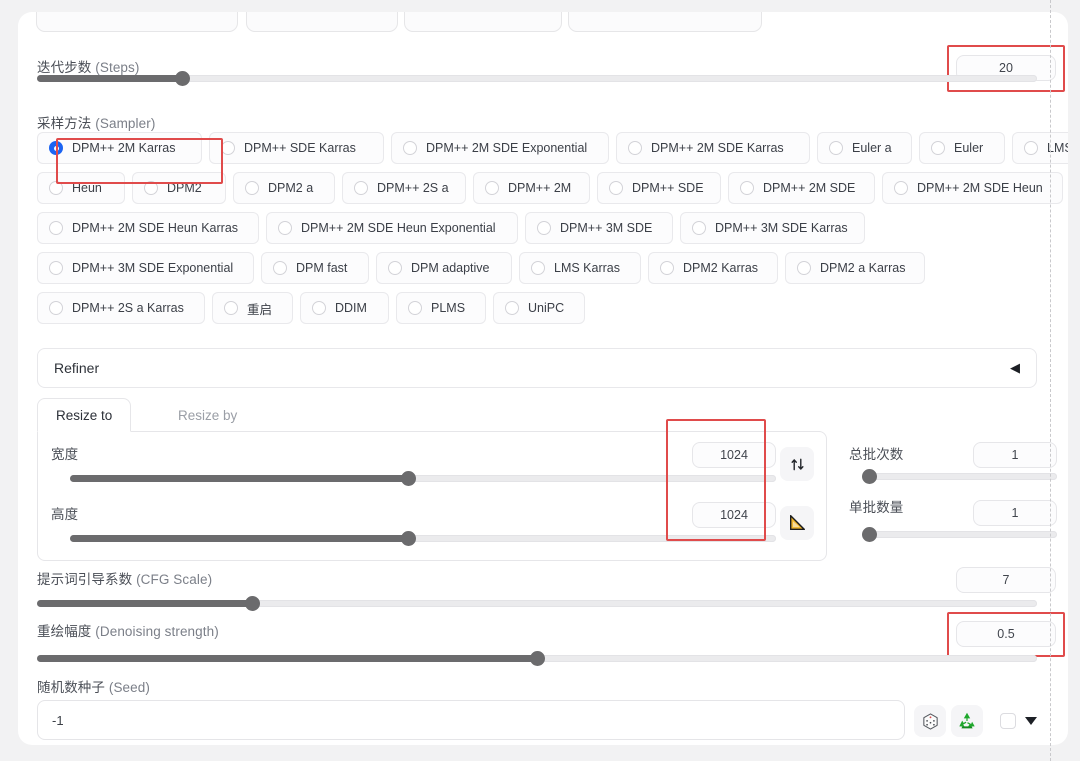  Describe the element at coordinates (537, 78) in the screenshot. I see `steps-slider-track` at that location.